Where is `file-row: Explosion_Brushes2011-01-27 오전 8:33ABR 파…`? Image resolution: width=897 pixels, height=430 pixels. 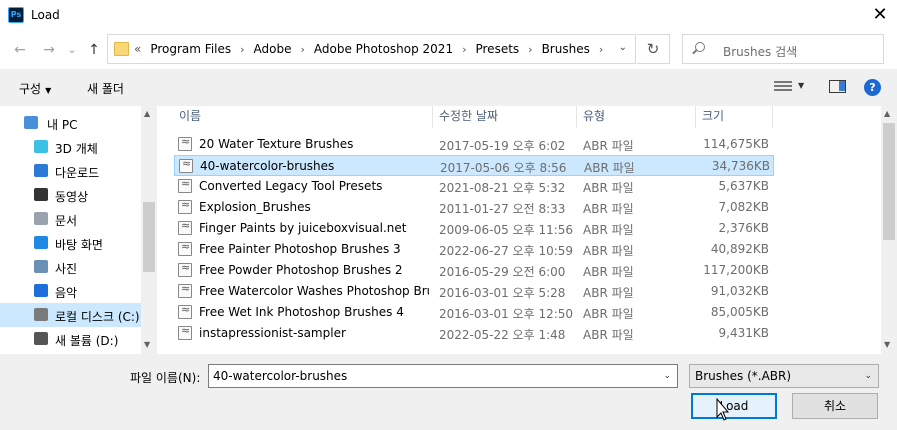 file-row: Explosion_Brushes2011-01-27 오전 8:33ABR 파… is located at coordinates (474, 207).